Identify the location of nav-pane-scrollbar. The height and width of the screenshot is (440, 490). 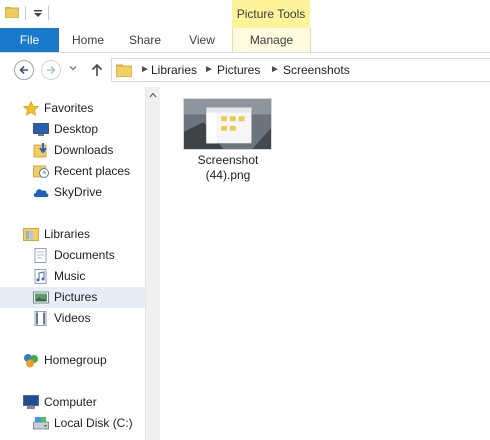
(152, 263).